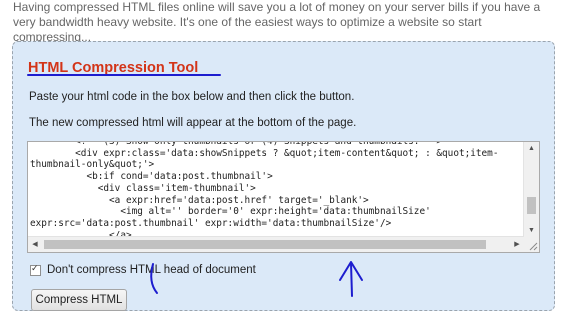 This screenshot has height=311, width=568. I want to click on scroll-left-icon: ◀, so click(35, 244).